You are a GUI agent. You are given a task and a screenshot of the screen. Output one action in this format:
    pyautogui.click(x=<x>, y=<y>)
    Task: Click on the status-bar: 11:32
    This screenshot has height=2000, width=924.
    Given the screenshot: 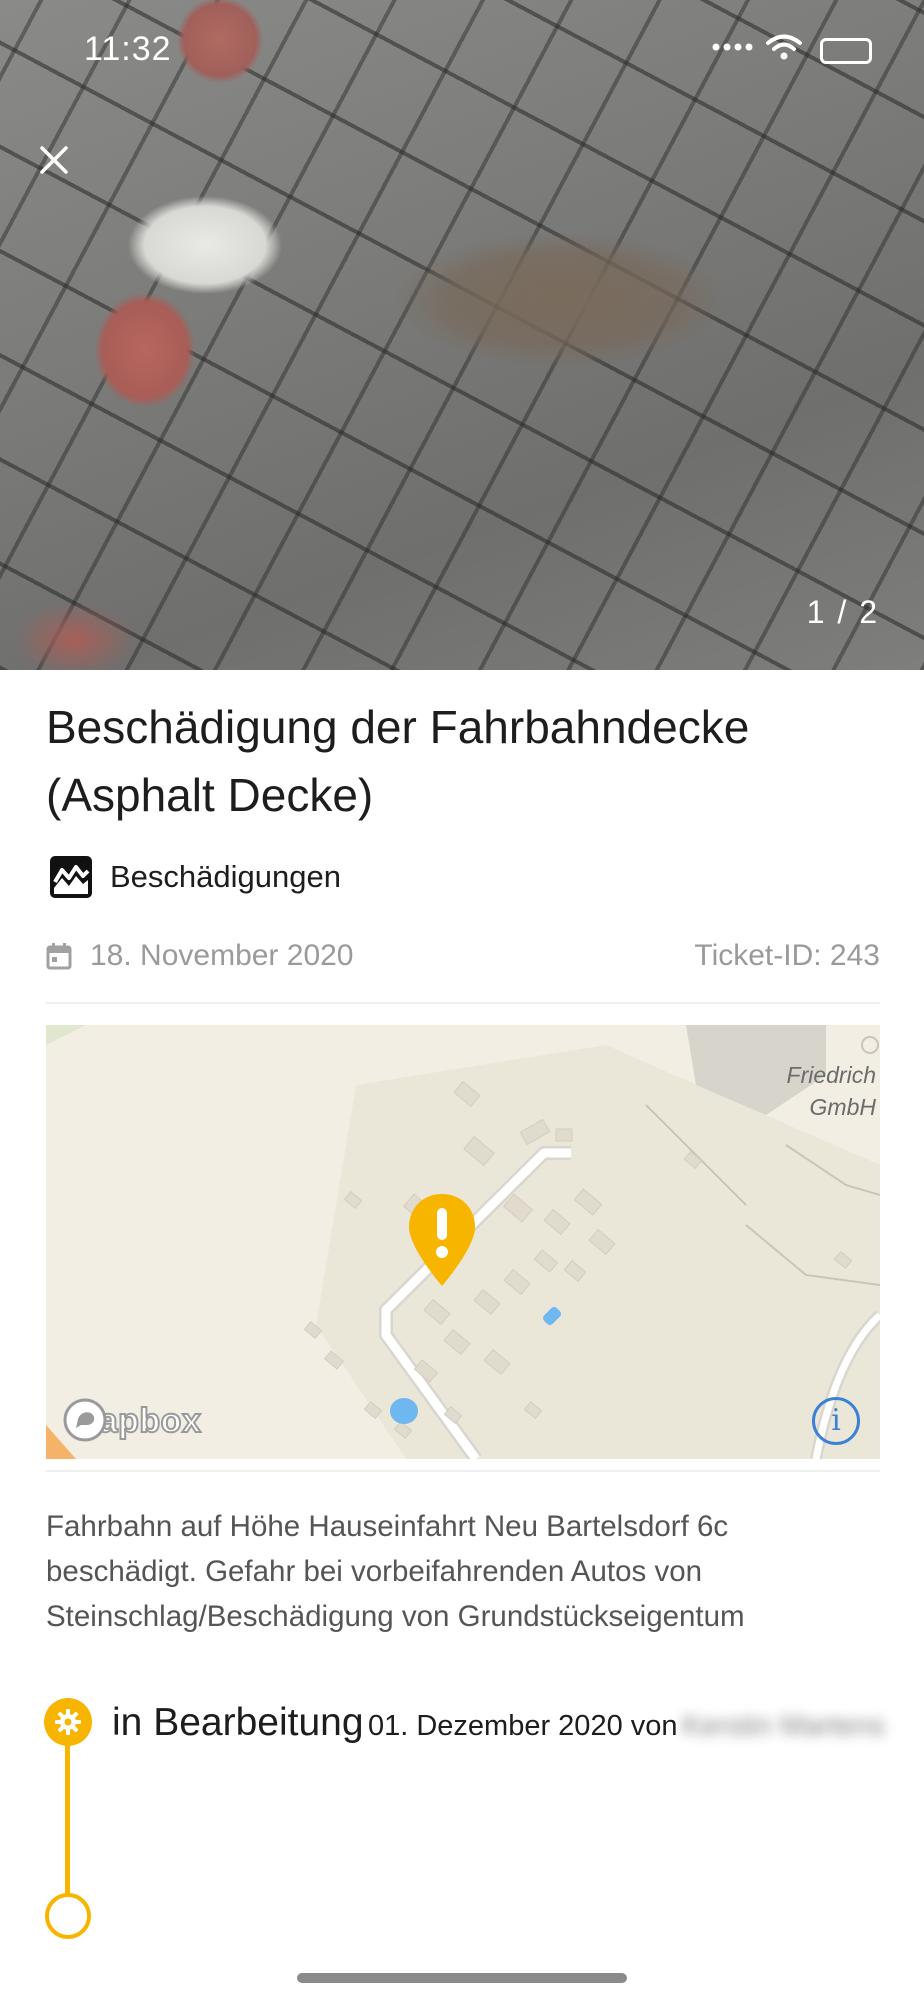 What is the action you would take?
    pyautogui.click(x=462, y=50)
    